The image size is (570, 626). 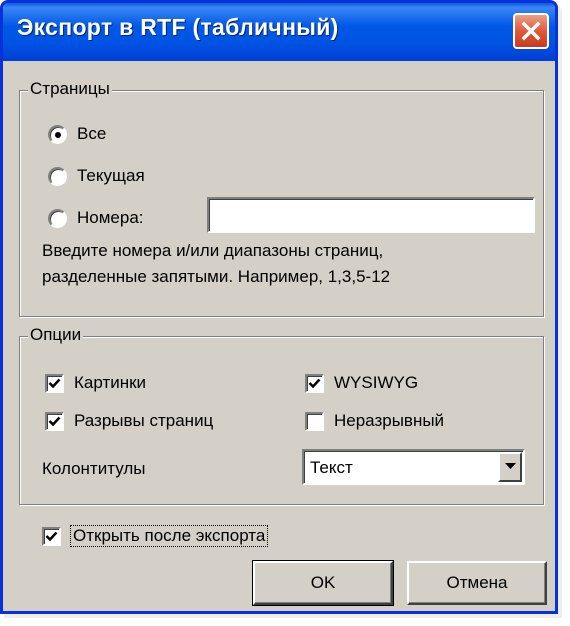 What do you see at coordinates (169, 536) in the screenshot?
I see `checkbox-open-after-export-label: Открыть после экспорта` at bounding box center [169, 536].